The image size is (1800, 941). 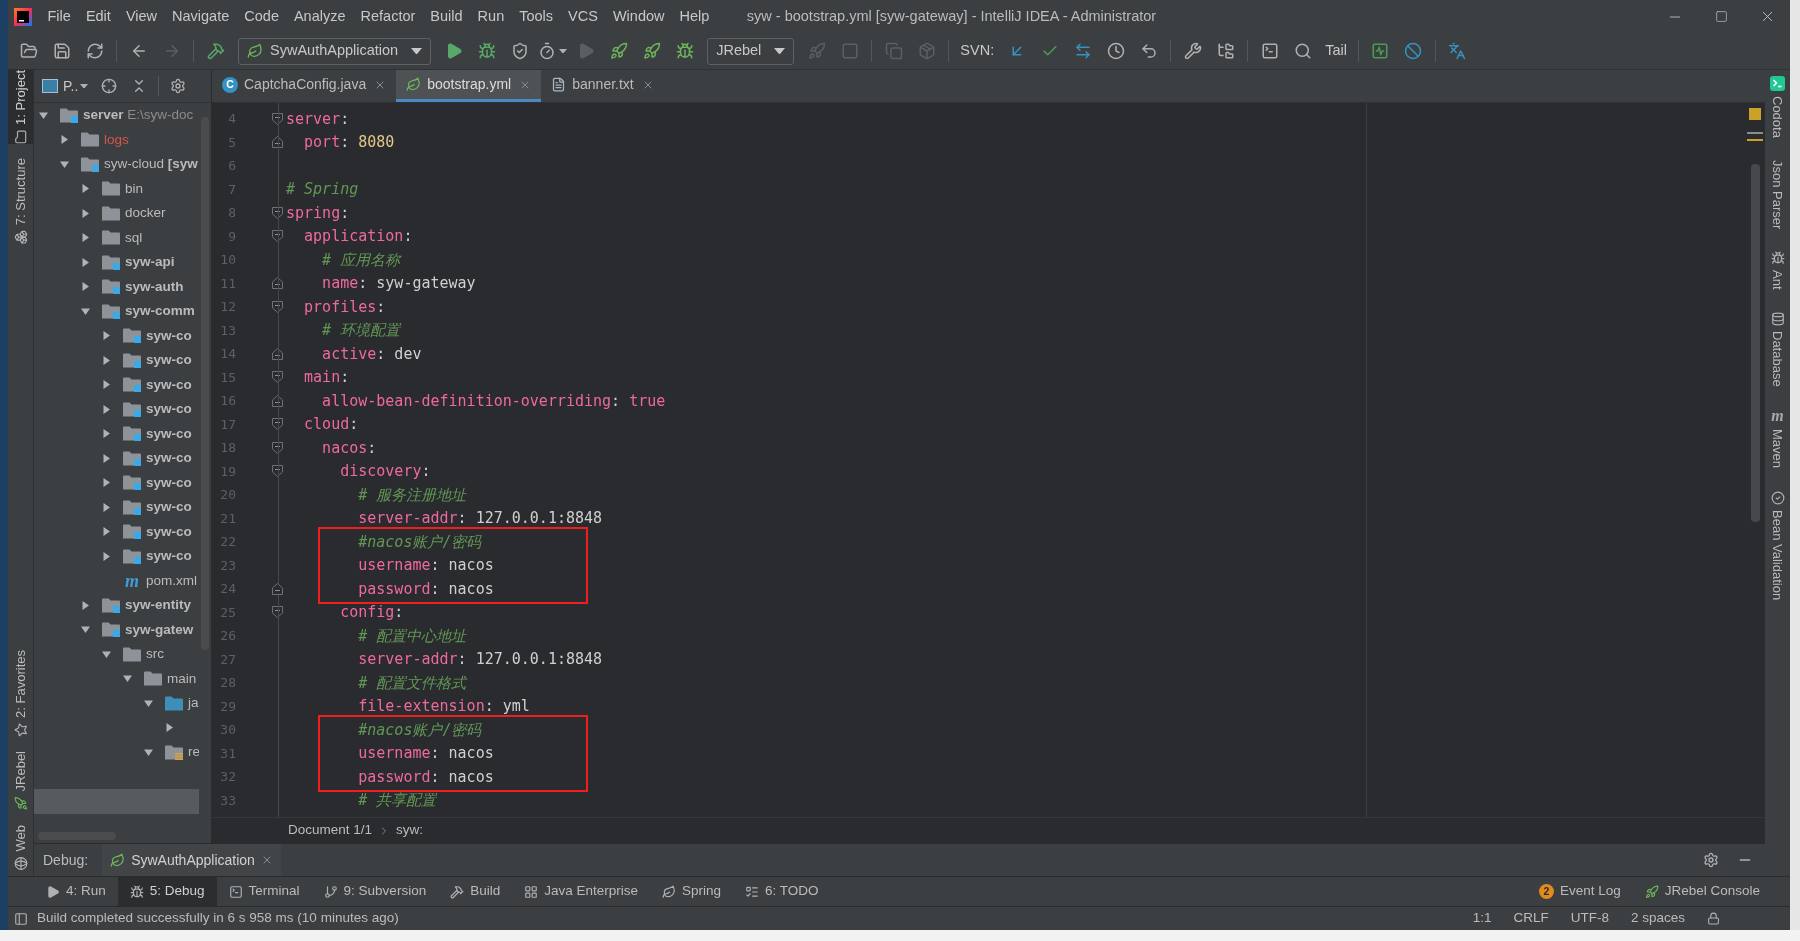 What do you see at coordinates (116, 286) in the screenshot?
I see `tree-item: syw-auth` at bounding box center [116, 286].